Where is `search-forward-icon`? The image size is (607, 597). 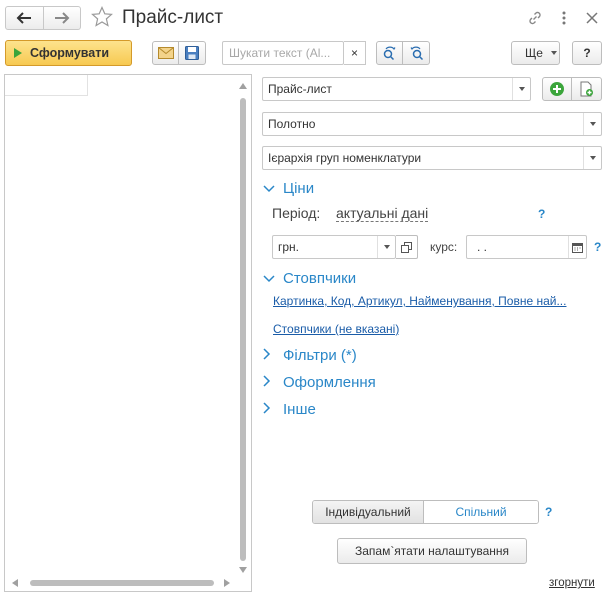 search-forward-icon is located at coordinates (389, 53).